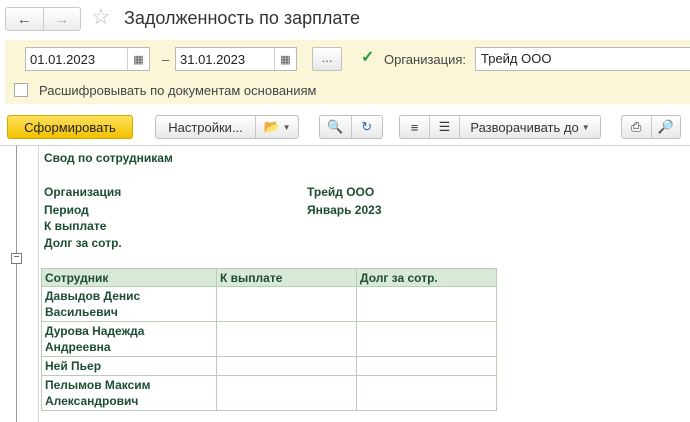  I want to click on generate-button: Сформировать, so click(70, 127).